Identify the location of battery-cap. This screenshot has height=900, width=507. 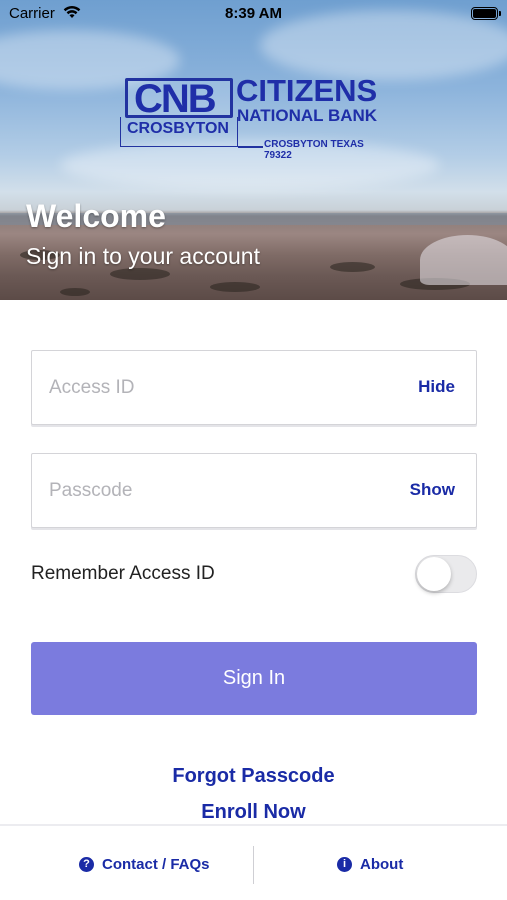
(500, 13).